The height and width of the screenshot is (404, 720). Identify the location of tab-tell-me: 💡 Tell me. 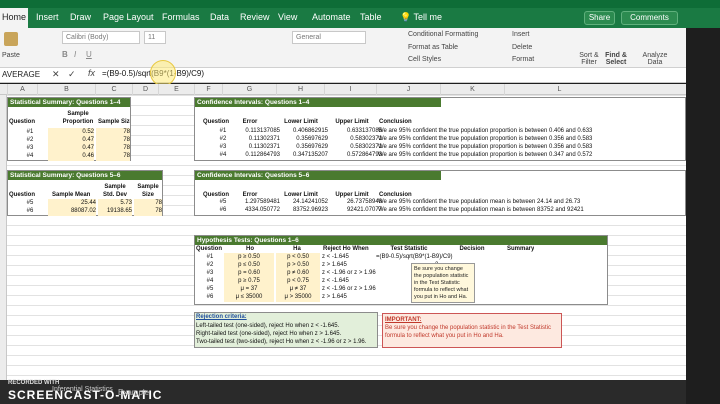
(421, 17).